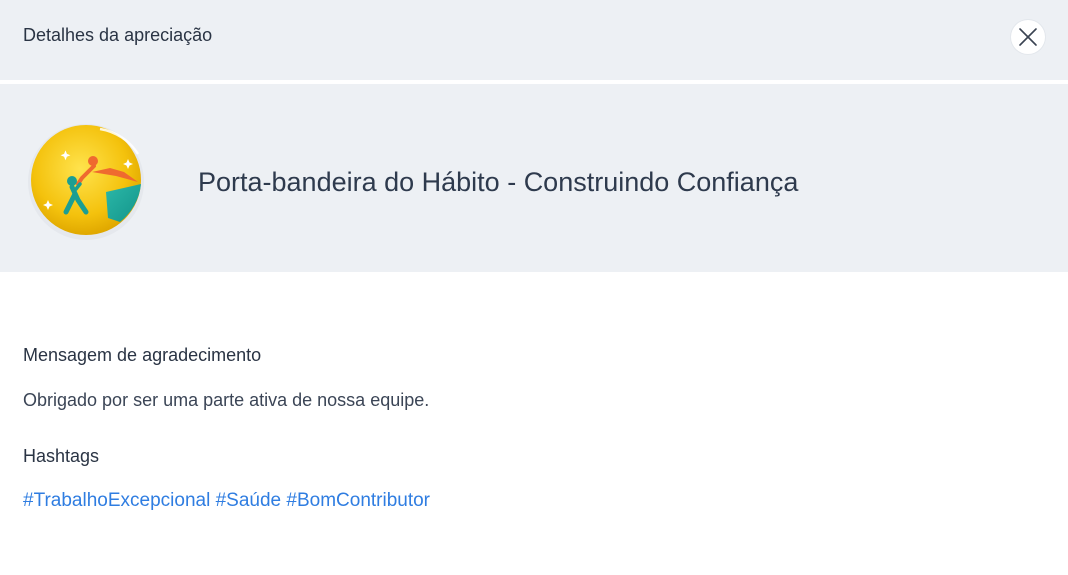 The height and width of the screenshot is (575, 1068). I want to click on close-icon, so click(1028, 37).